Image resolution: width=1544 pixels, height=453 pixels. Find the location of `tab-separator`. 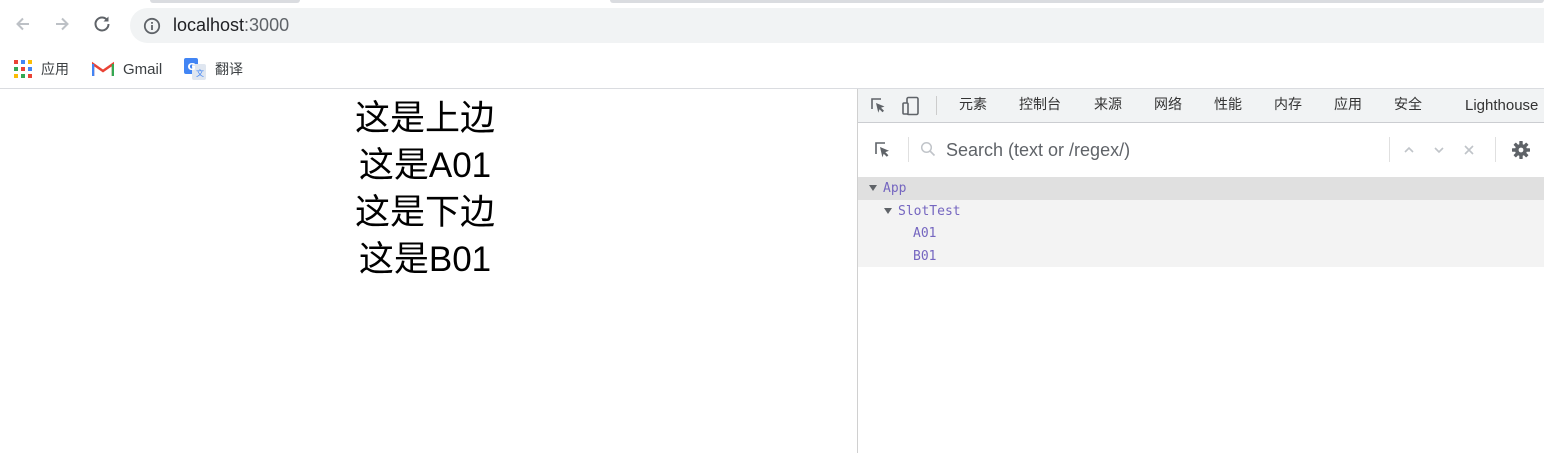

tab-separator is located at coordinates (936, 105).